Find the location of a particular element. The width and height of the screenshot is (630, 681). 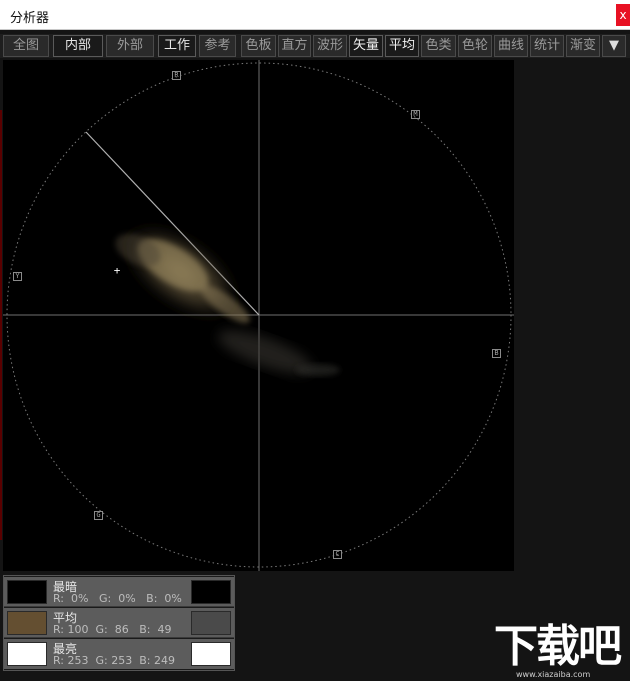

marker-b: B is located at coordinates (496, 353).